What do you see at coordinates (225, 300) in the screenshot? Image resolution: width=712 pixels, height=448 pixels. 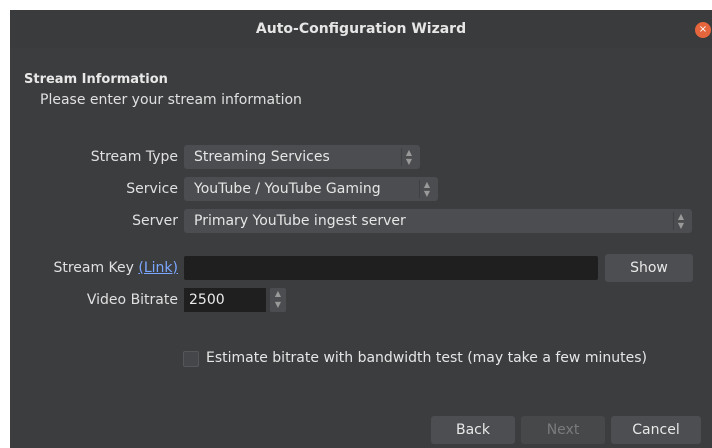 I see `video-bitrate-input: 2500` at bounding box center [225, 300].